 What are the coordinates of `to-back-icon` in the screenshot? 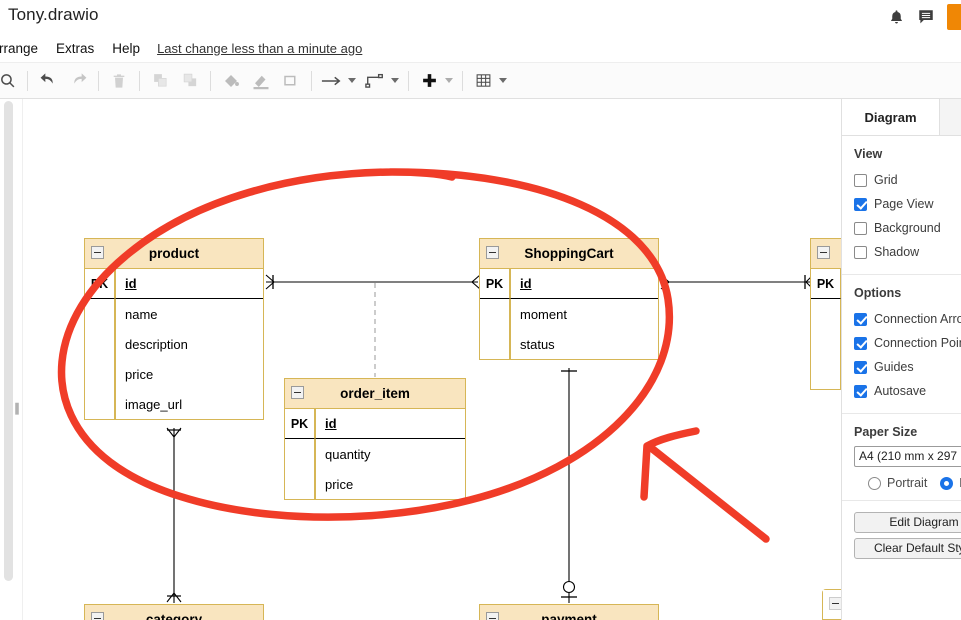 It's located at (190, 81).